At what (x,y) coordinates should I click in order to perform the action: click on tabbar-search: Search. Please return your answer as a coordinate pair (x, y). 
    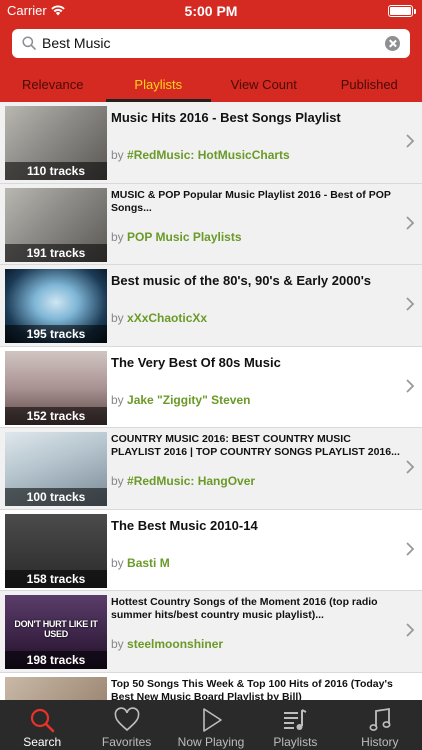
    Looking at the image, I should click on (42, 725).